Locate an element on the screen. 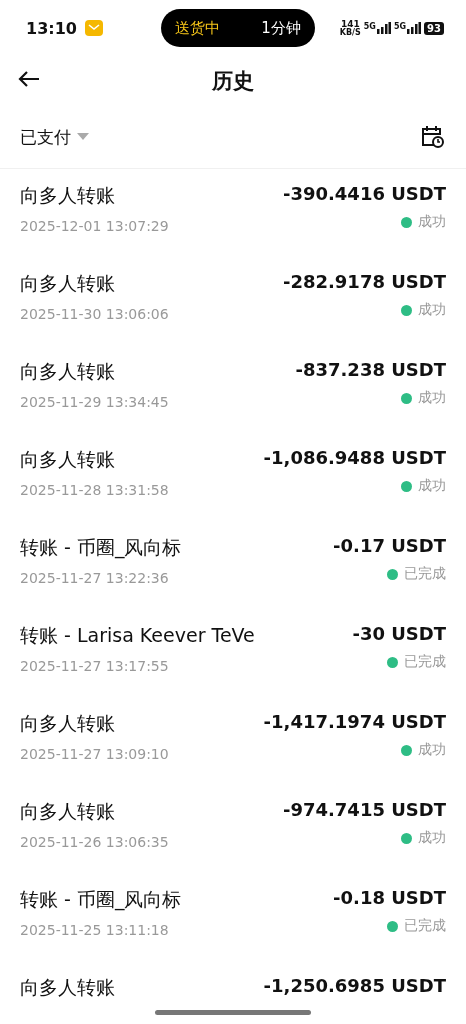 Image resolution: width=466 pixels, height=1024 pixels. status-filter-dropdown: 已支付 is located at coordinates (54, 137).